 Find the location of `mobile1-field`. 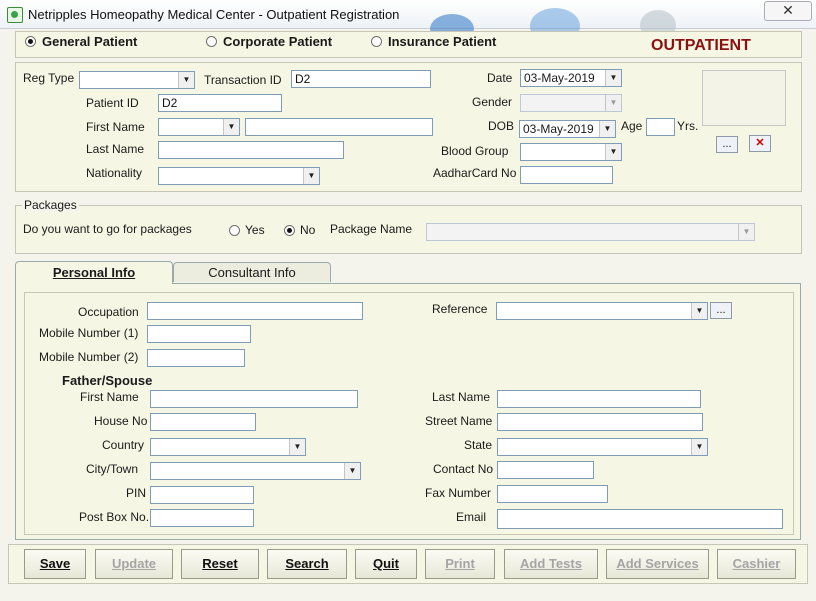

mobile1-field is located at coordinates (199, 334).